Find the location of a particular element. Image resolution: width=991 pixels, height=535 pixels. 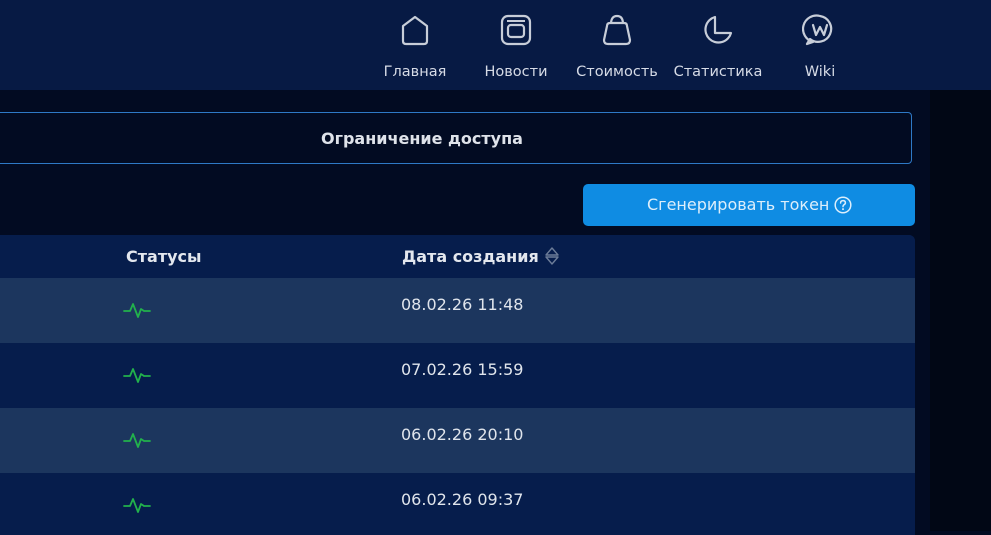

access-restriction-panel: Ограничение доступа is located at coordinates (456, 138).